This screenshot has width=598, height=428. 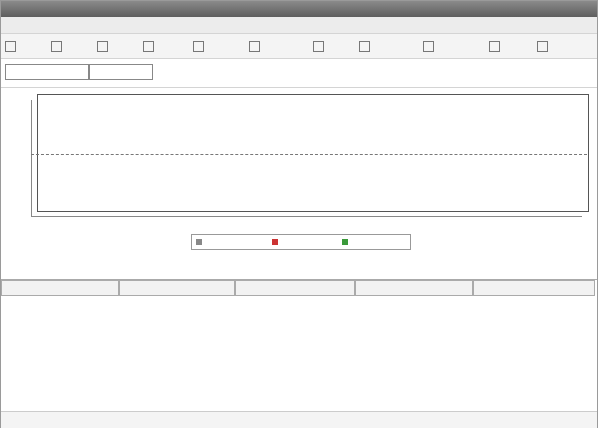 What do you see at coordinates (301, 242) in the screenshot?
I see `chart-legend` at bounding box center [301, 242].